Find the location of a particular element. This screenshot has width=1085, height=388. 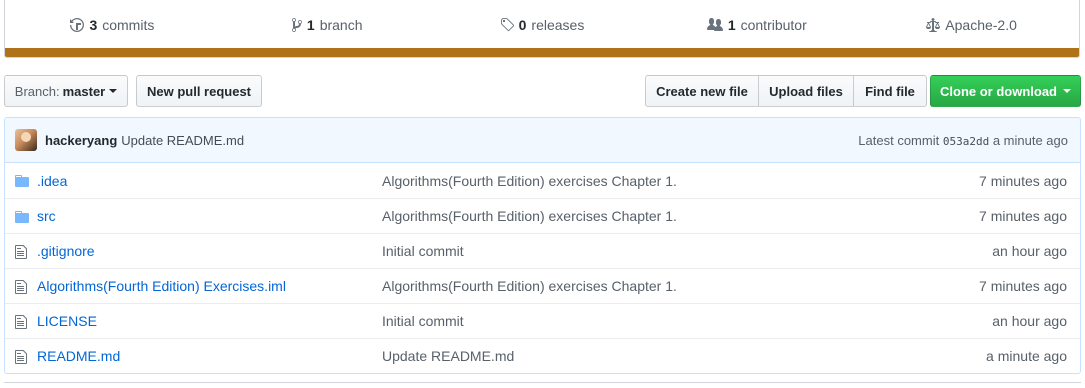

file-row: .gitignore Initial commit an hour ago is located at coordinates (542, 250).